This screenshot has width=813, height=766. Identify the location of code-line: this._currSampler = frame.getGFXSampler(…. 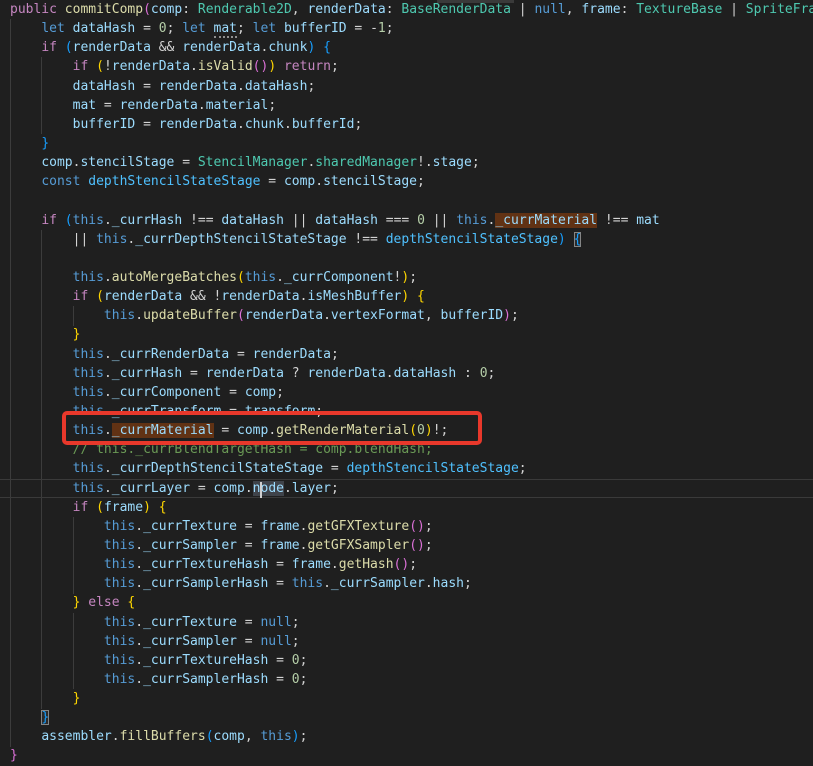
(411, 545).